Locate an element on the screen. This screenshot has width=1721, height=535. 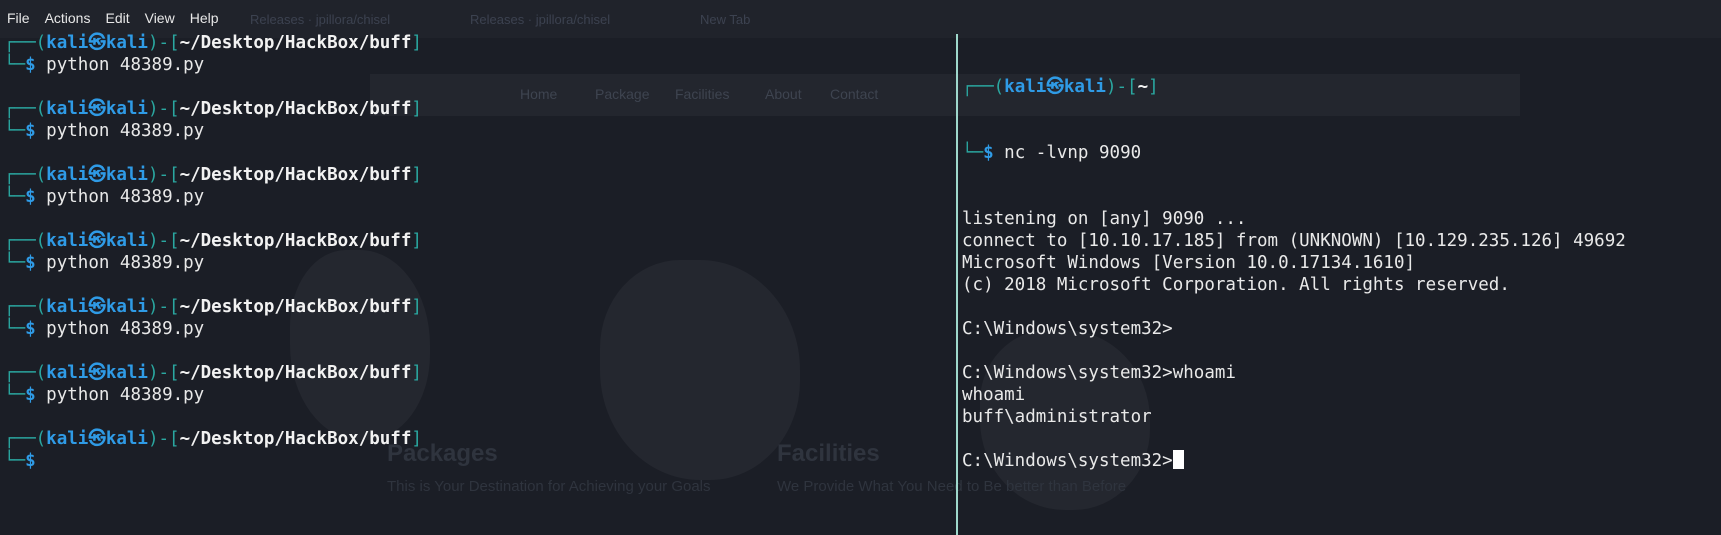
terminal-menubar: File Actions Edit View Help is located at coordinates (117, 18).